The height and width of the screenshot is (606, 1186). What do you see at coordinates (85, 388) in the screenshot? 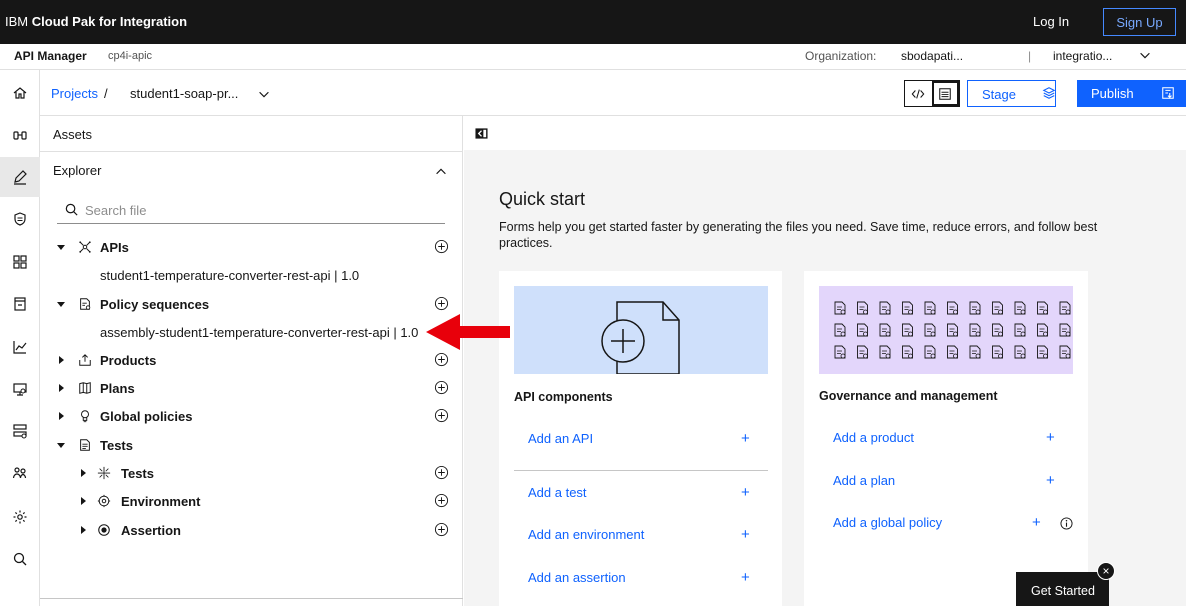
I see `plan-icon` at bounding box center [85, 388].